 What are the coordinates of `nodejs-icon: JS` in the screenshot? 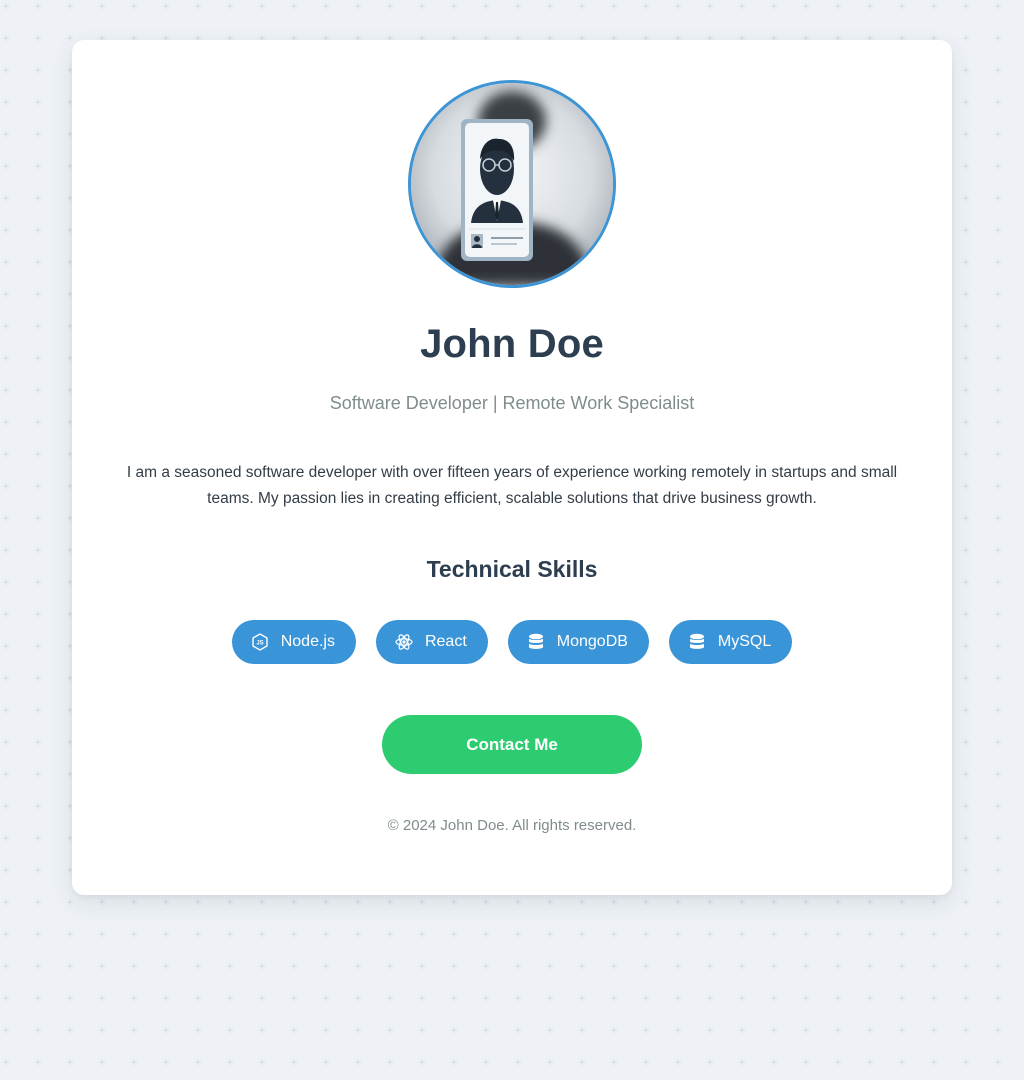 It's located at (260, 642).